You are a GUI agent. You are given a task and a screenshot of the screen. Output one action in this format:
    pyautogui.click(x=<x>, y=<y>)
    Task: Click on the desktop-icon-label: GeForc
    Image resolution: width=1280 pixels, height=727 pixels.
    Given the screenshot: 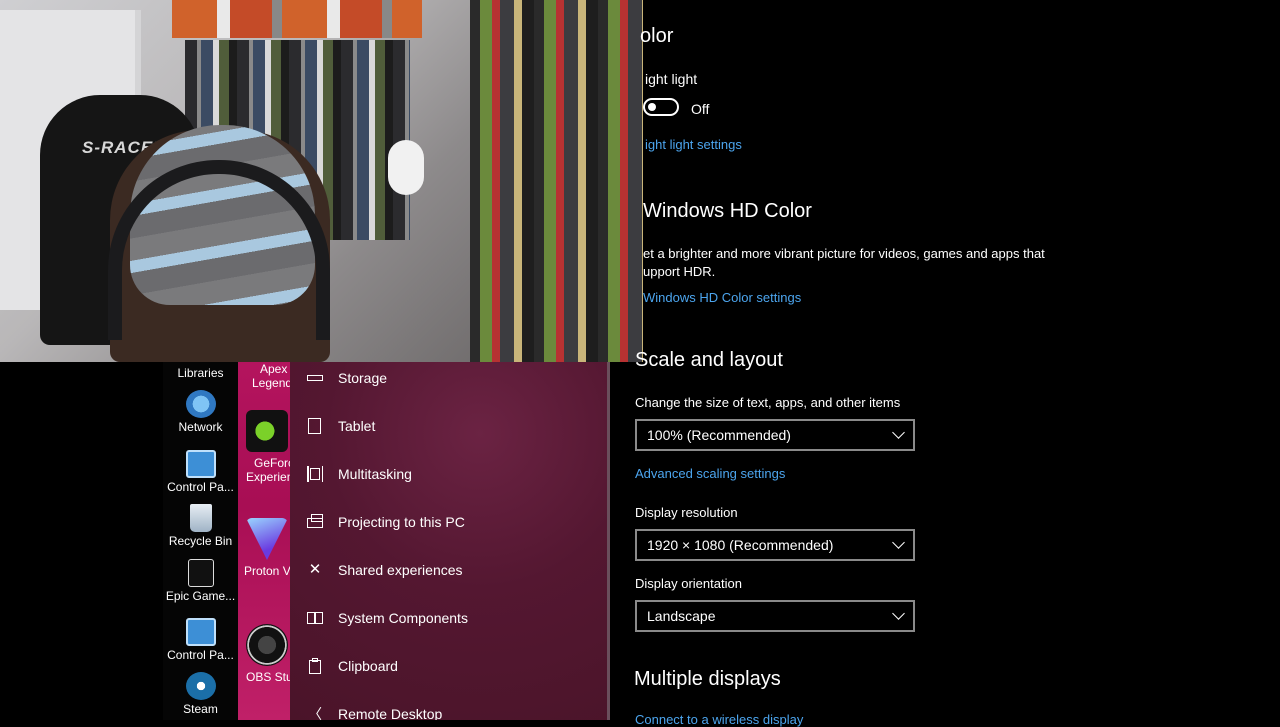 What is the action you would take?
    pyautogui.click(x=273, y=463)
    